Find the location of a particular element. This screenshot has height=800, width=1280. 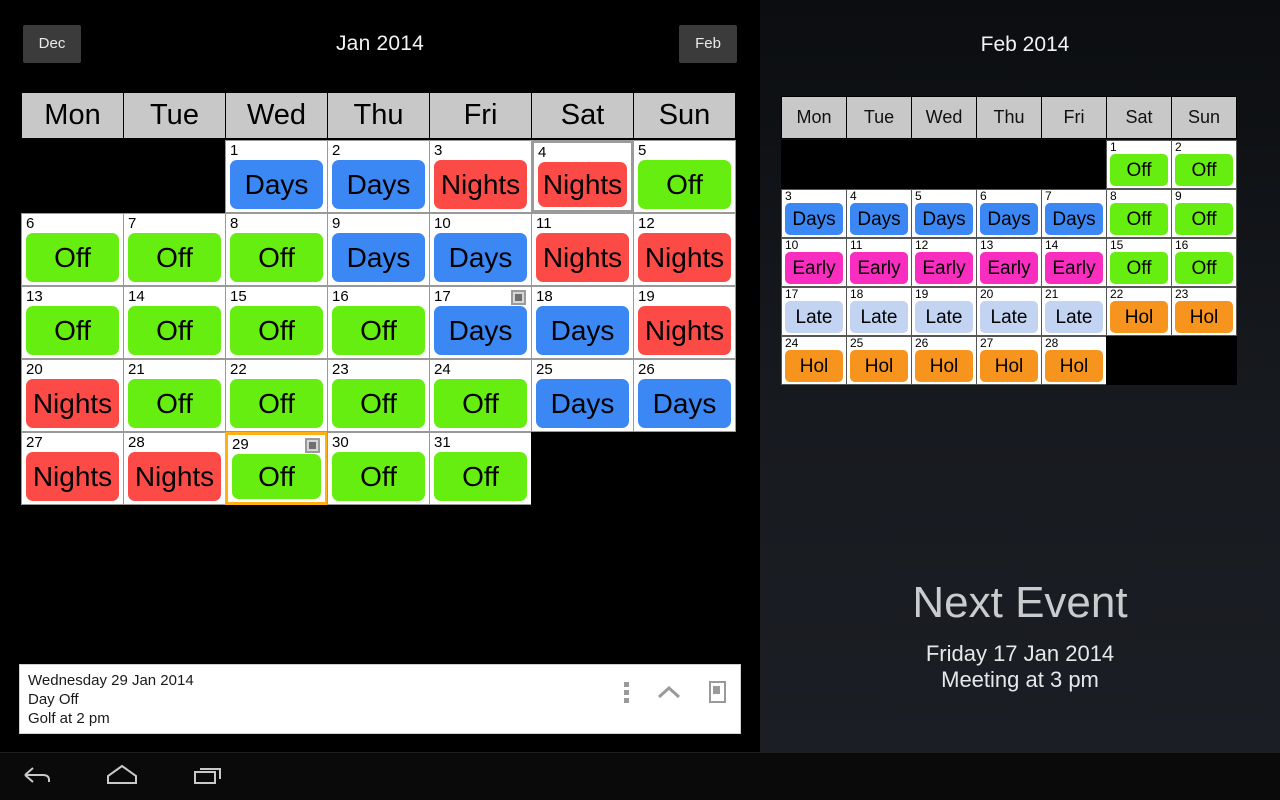

week-row: 6 Off 7 Off 8 Off 9 Days 10 Days 11 Nights 12 Nights is located at coordinates (380, 249).